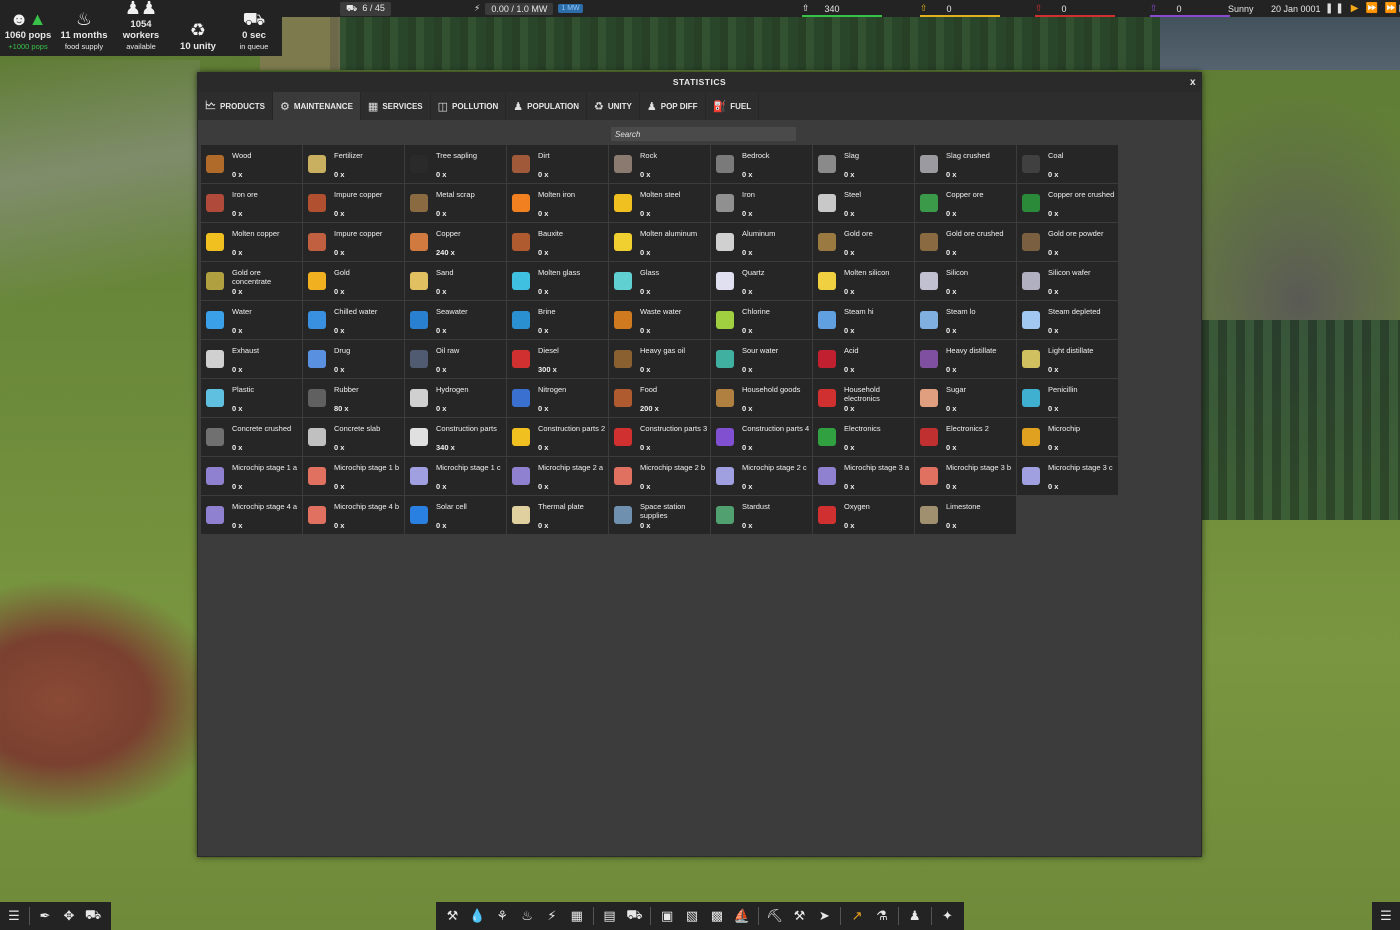 This screenshot has width=1400, height=930. I want to click on product-card: Copper ore 0 x, so click(965, 203).